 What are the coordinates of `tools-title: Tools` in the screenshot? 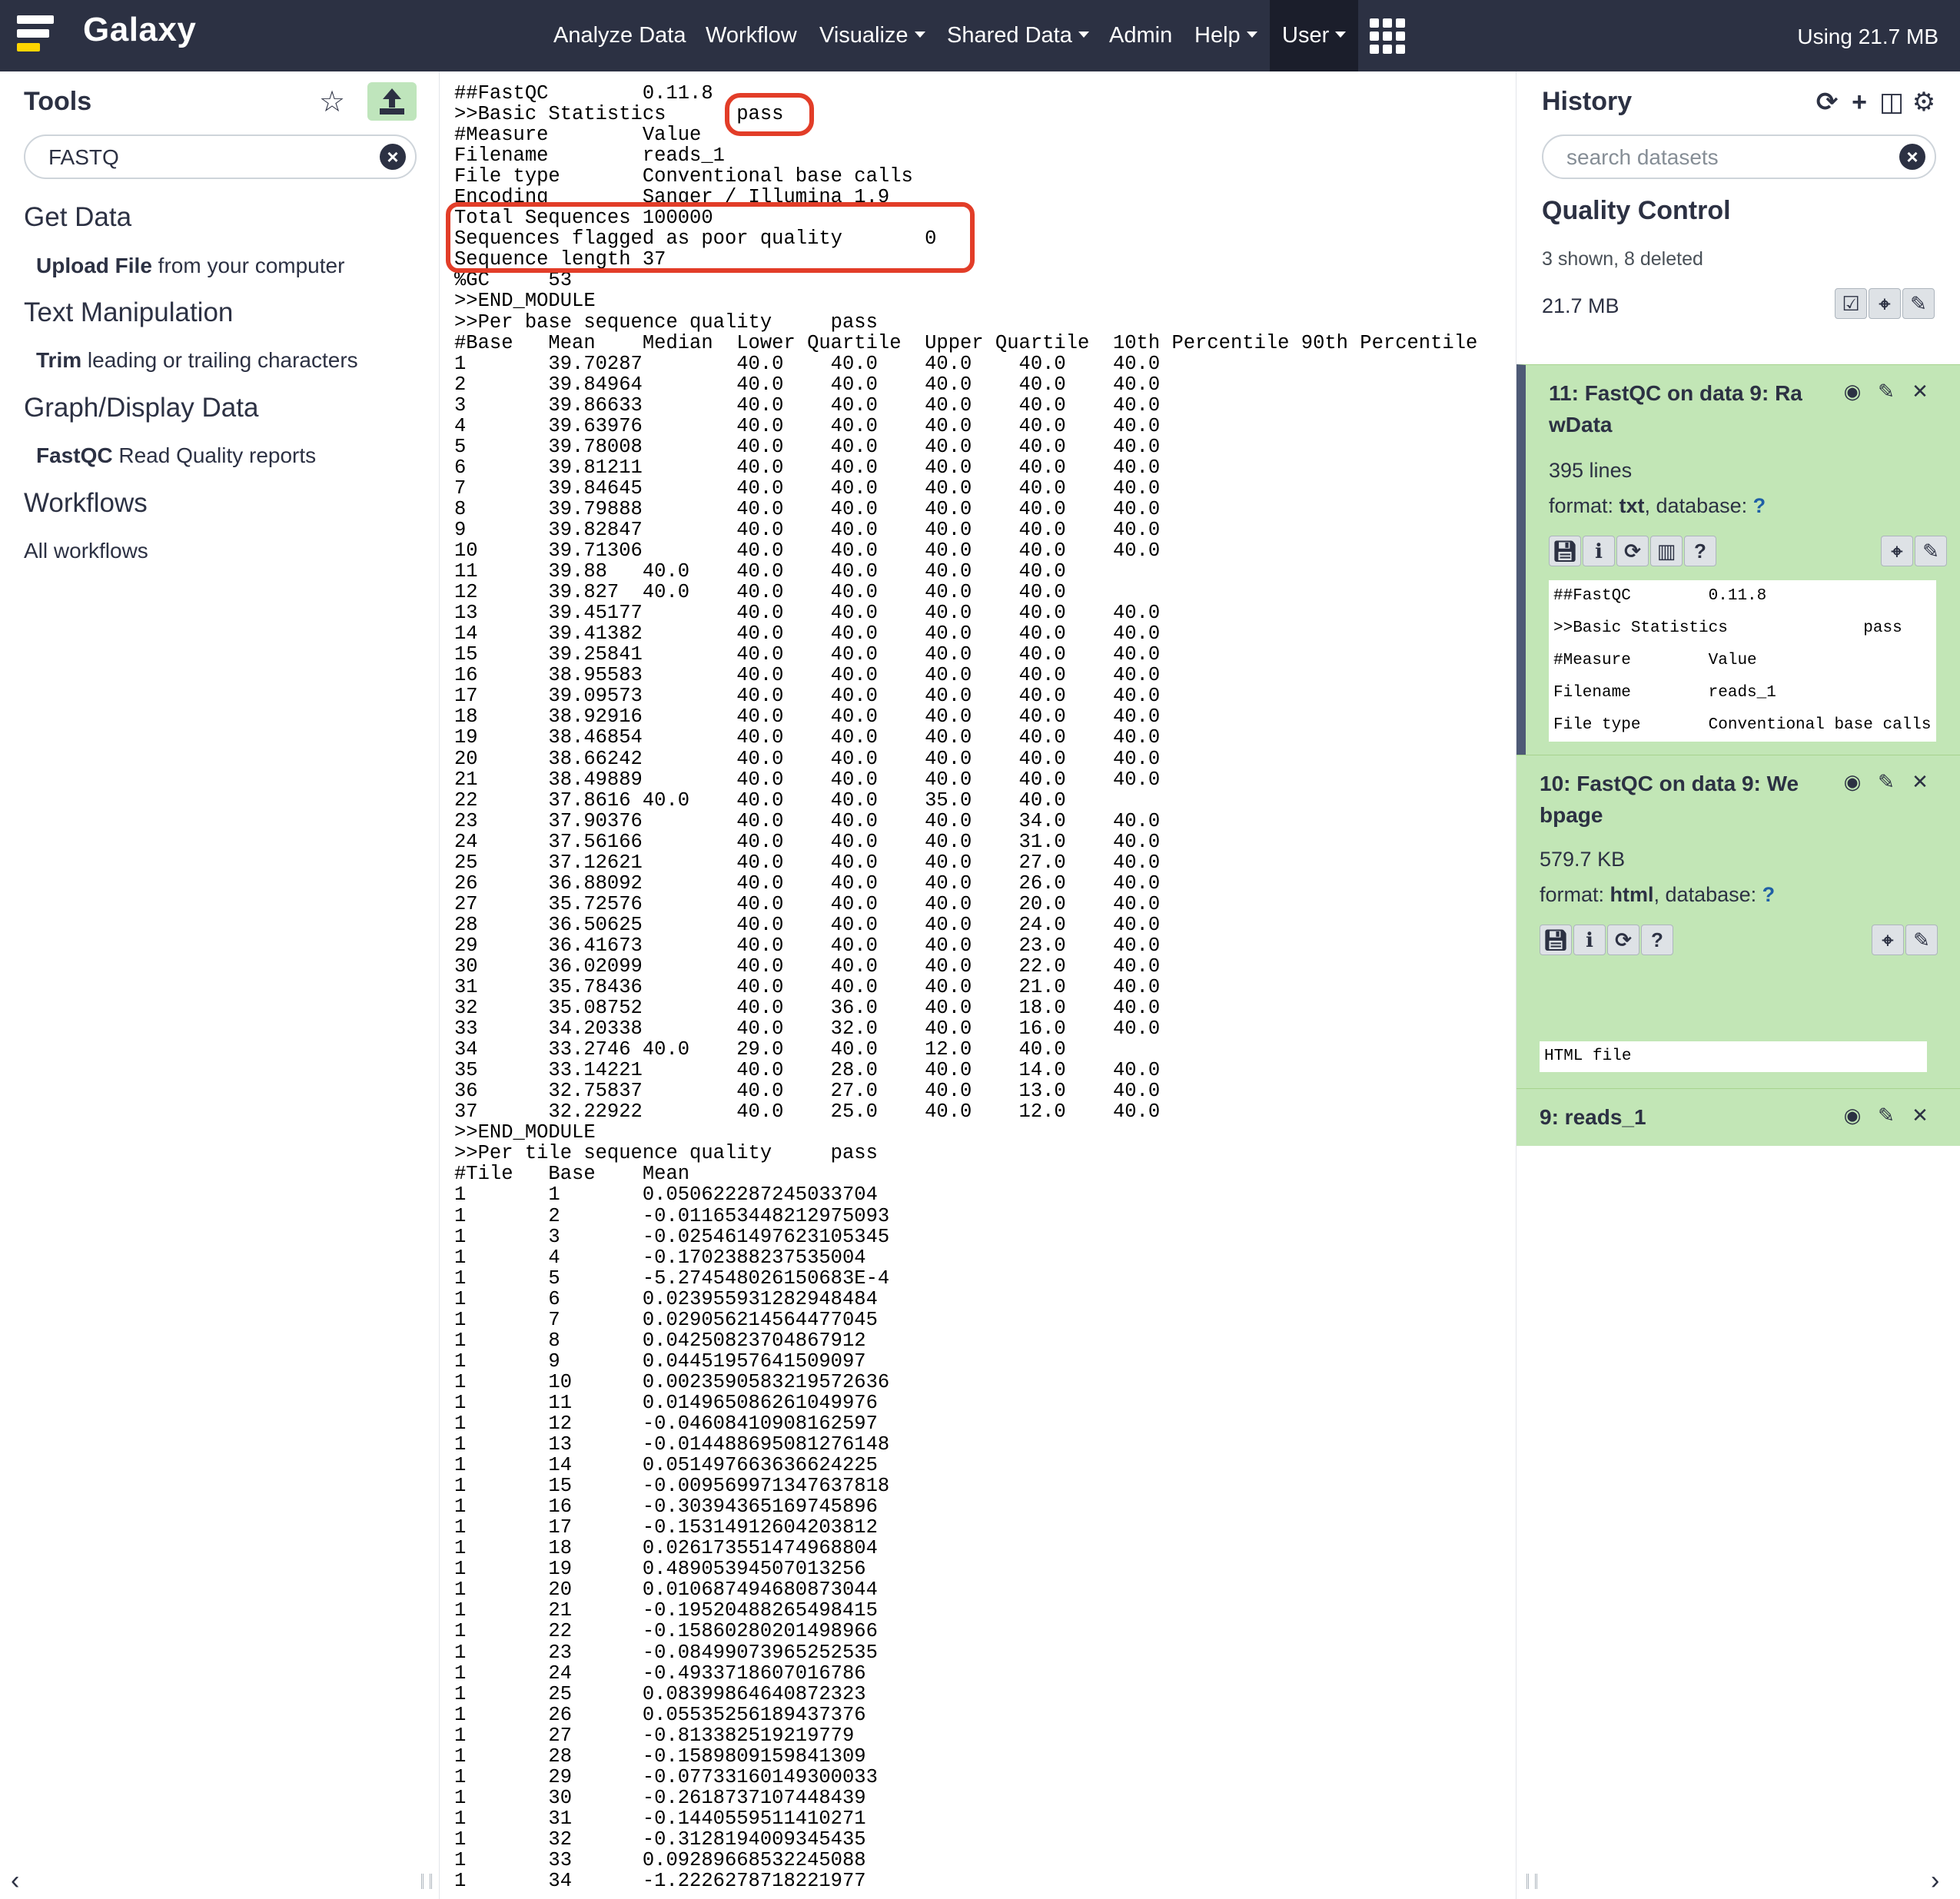 It's located at (58, 101).